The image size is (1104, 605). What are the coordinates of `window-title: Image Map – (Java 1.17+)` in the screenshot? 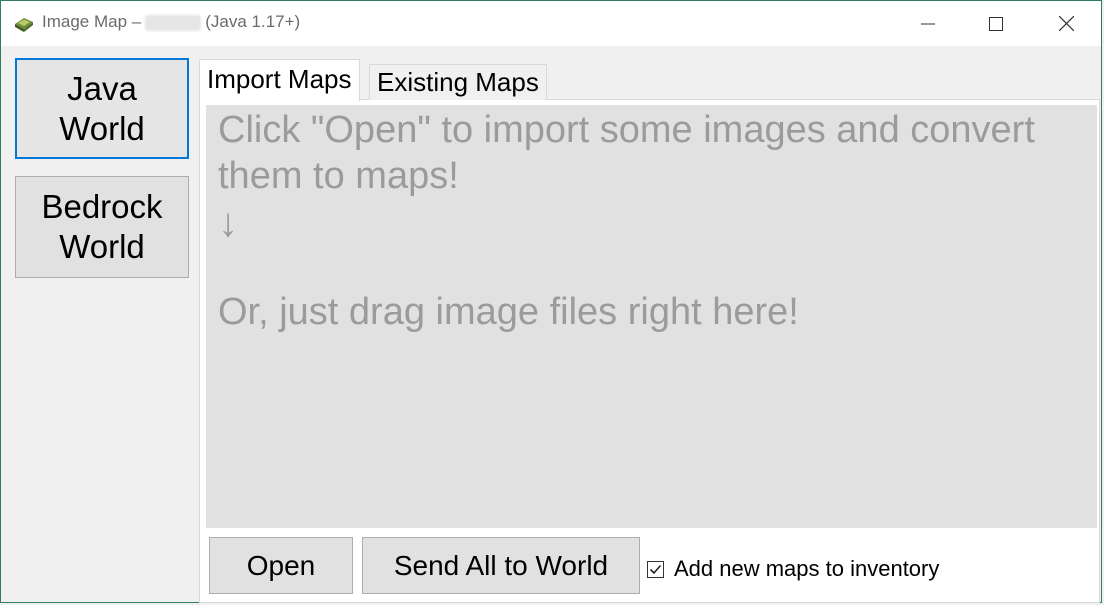 It's located at (171, 22).